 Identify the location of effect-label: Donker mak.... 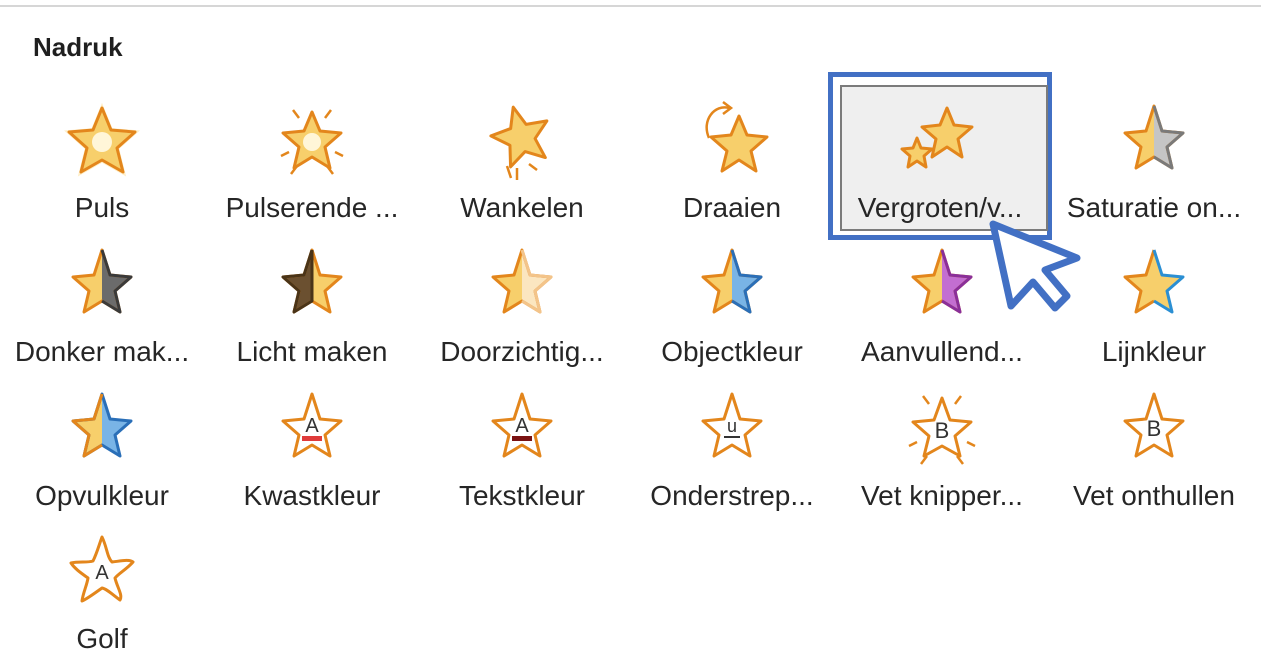
(102, 351).